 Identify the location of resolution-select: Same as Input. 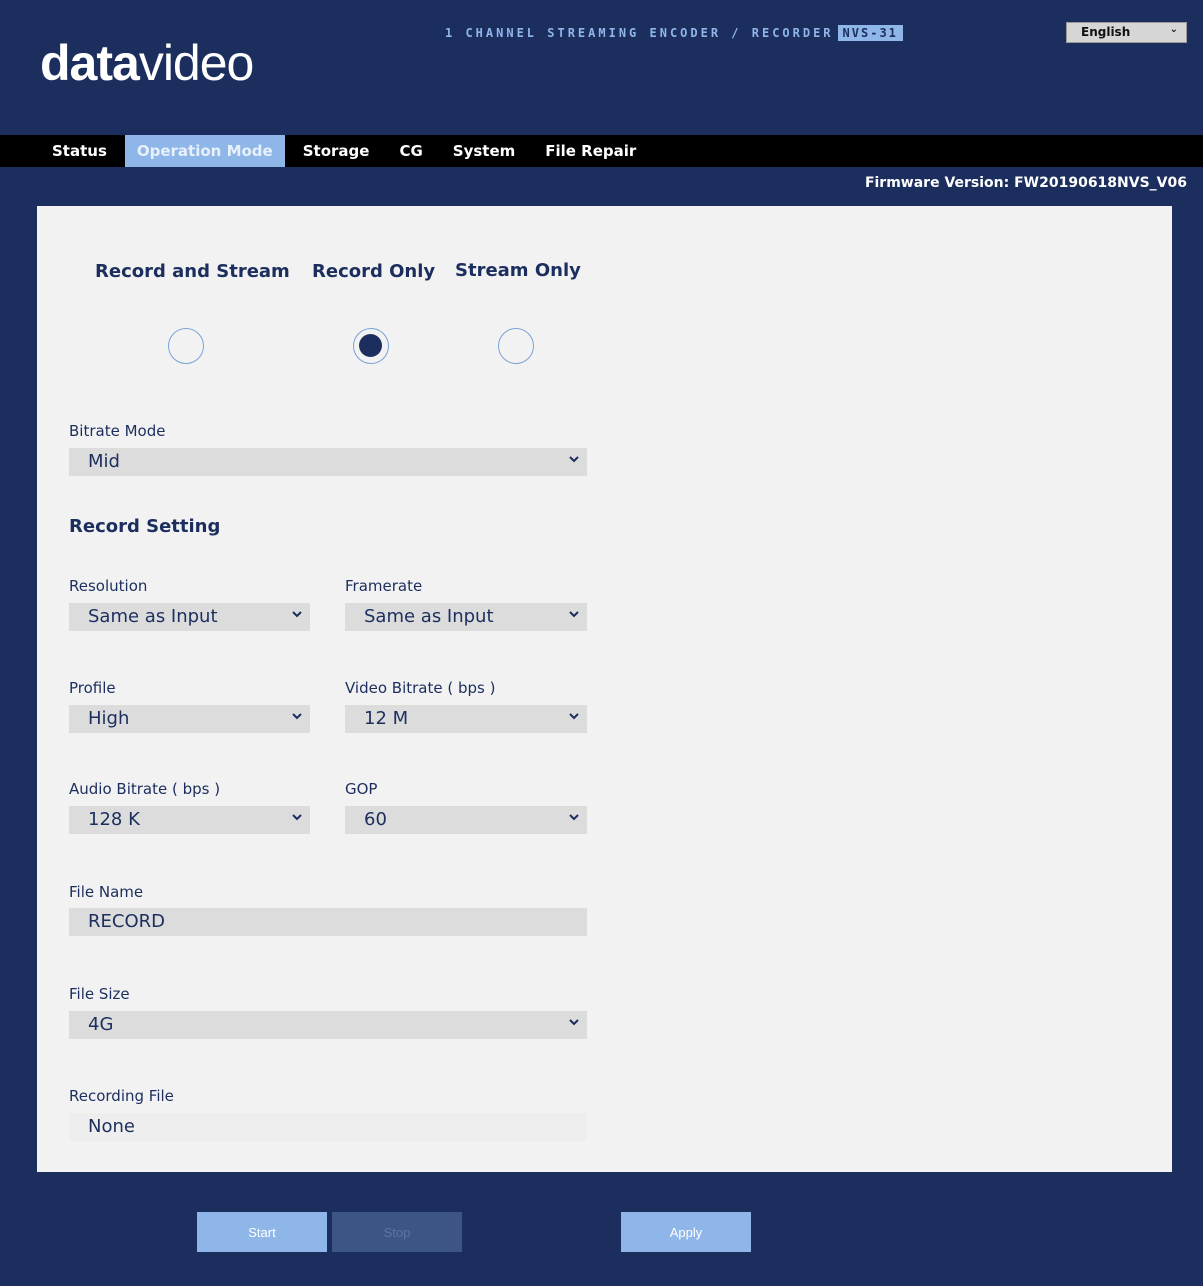
(189, 617).